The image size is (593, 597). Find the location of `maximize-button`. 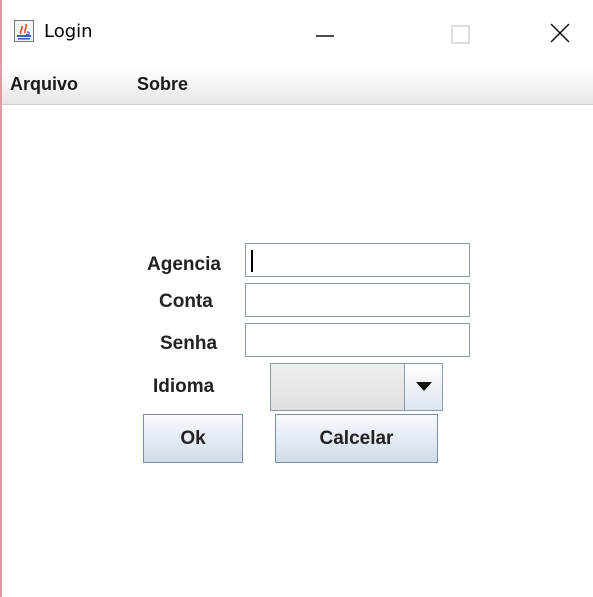

maximize-button is located at coordinates (459, 32).